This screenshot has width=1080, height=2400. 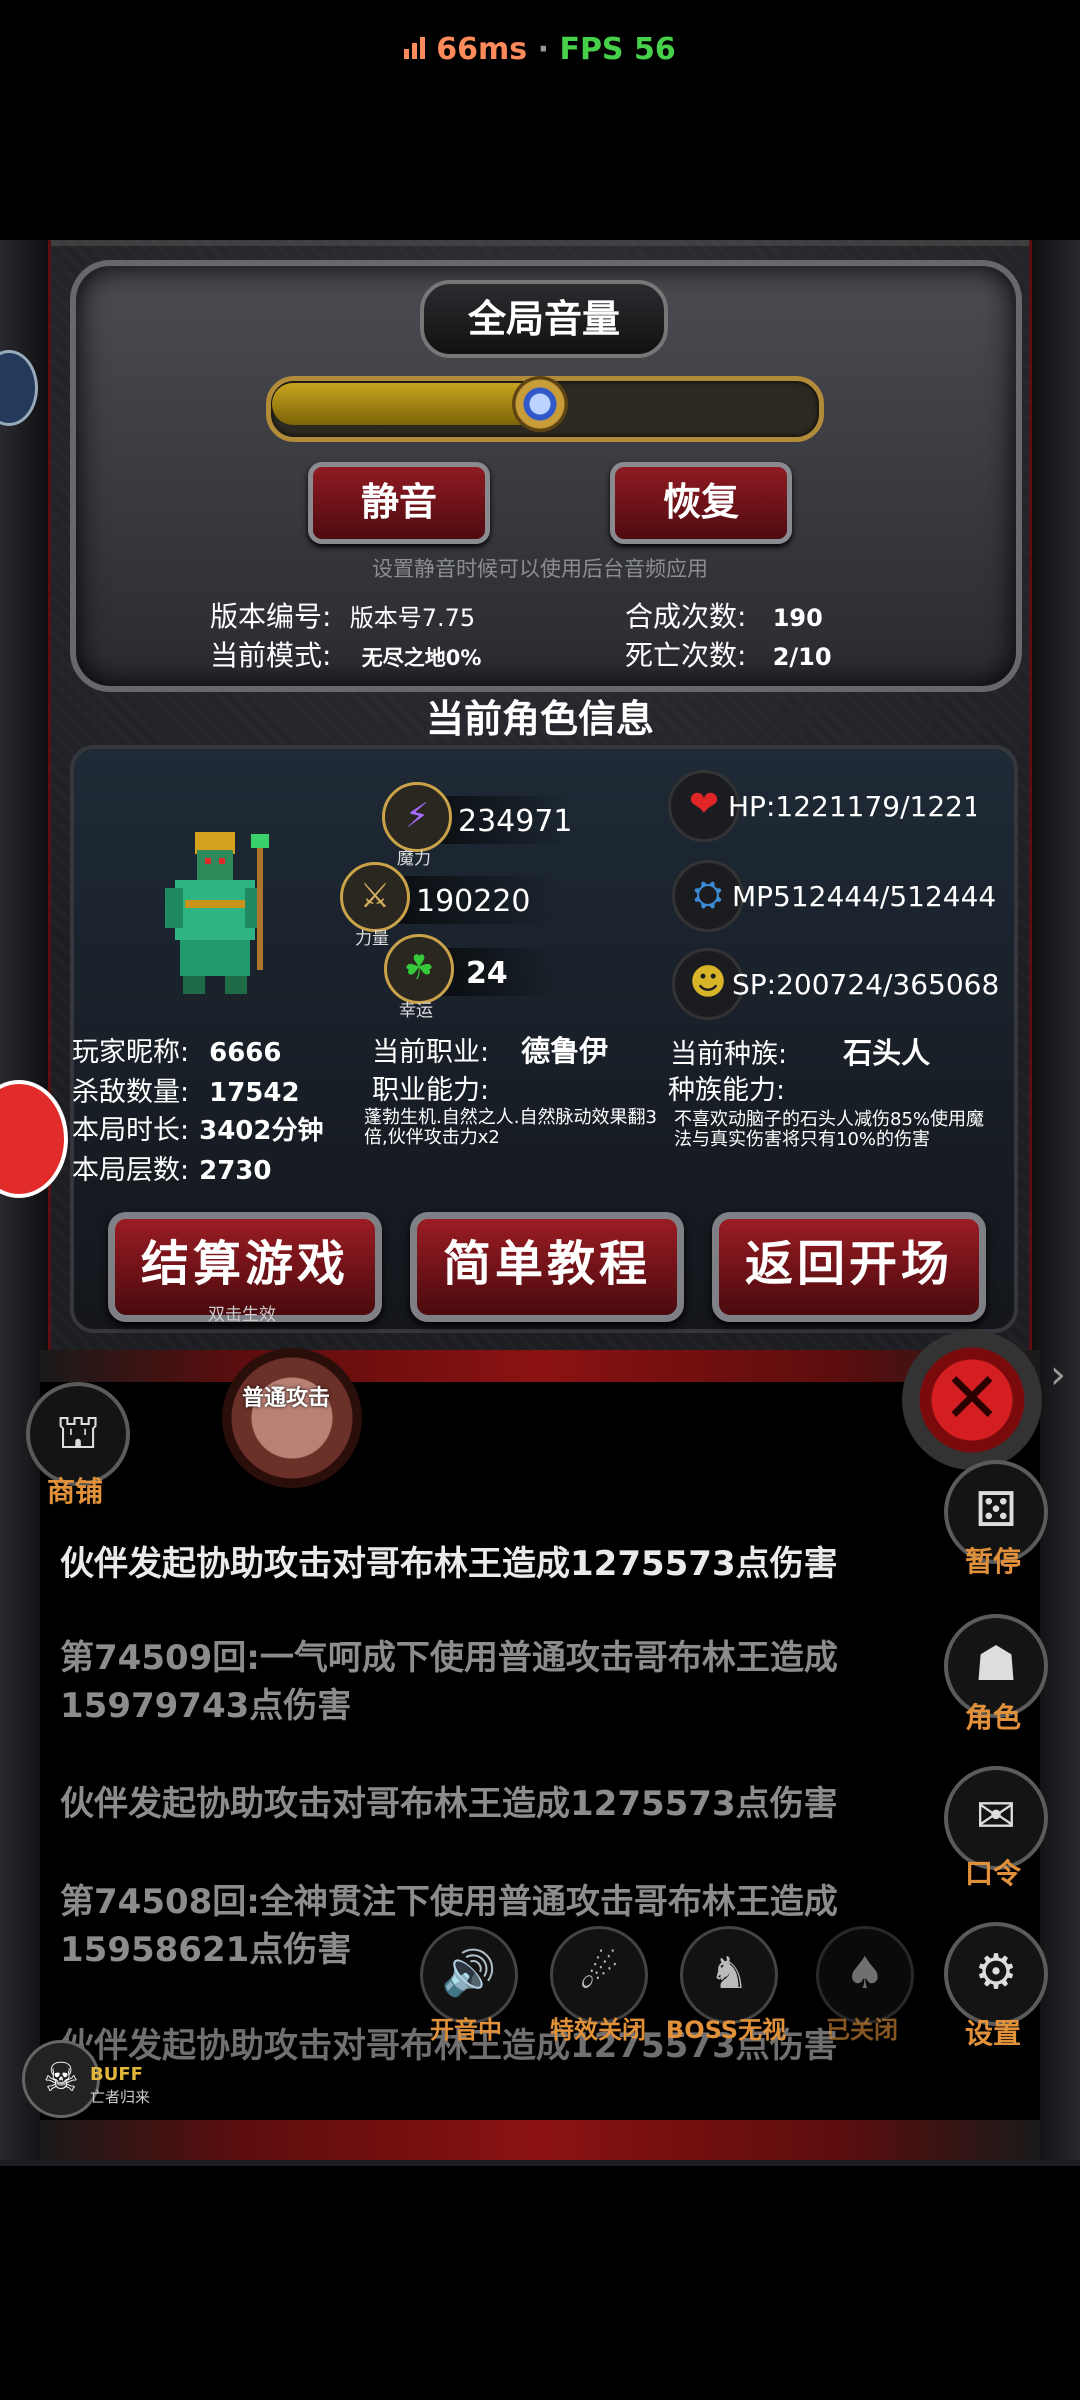 I want to click on signal-icon, so click(x=416, y=49).